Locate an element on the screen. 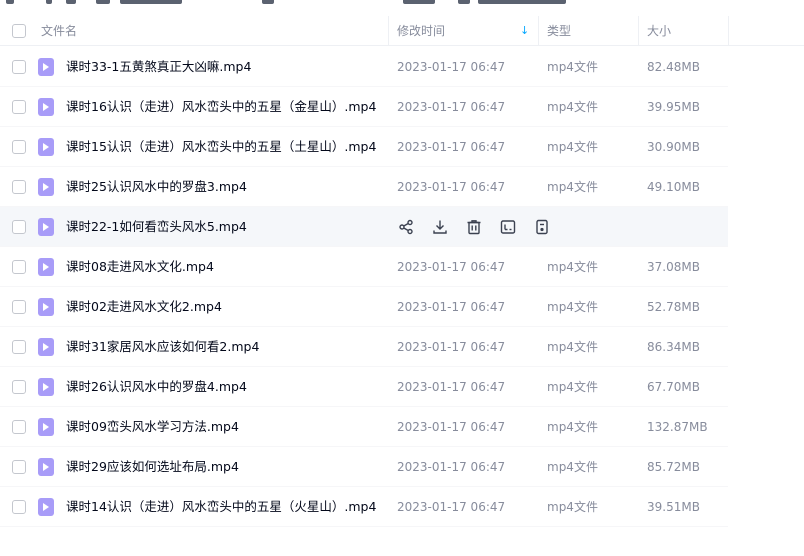 The image size is (804, 556). file-name: 课时25认识风水中的罗盘3.mp4 is located at coordinates (156, 187).